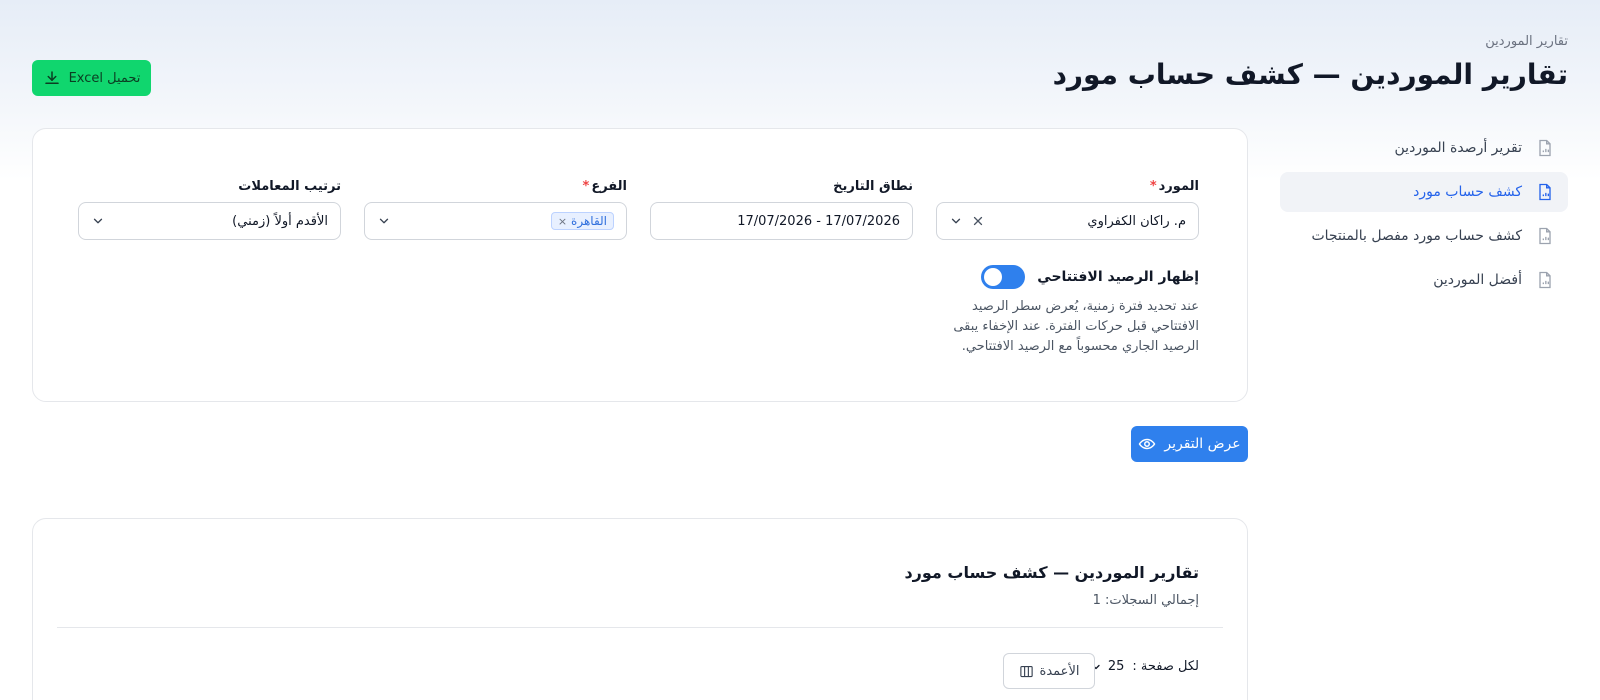  I want to click on columns-button: الأعمدة, so click(1049, 671).